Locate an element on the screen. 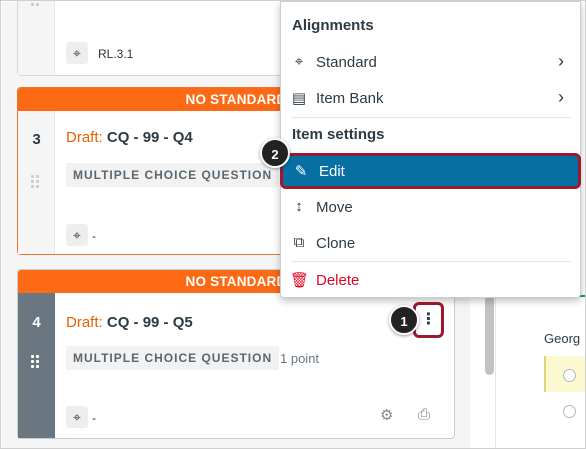 This screenshot has width=586, height=449. menu-item-standard: ⌖ Standard › is located at coordinates (430, 62).